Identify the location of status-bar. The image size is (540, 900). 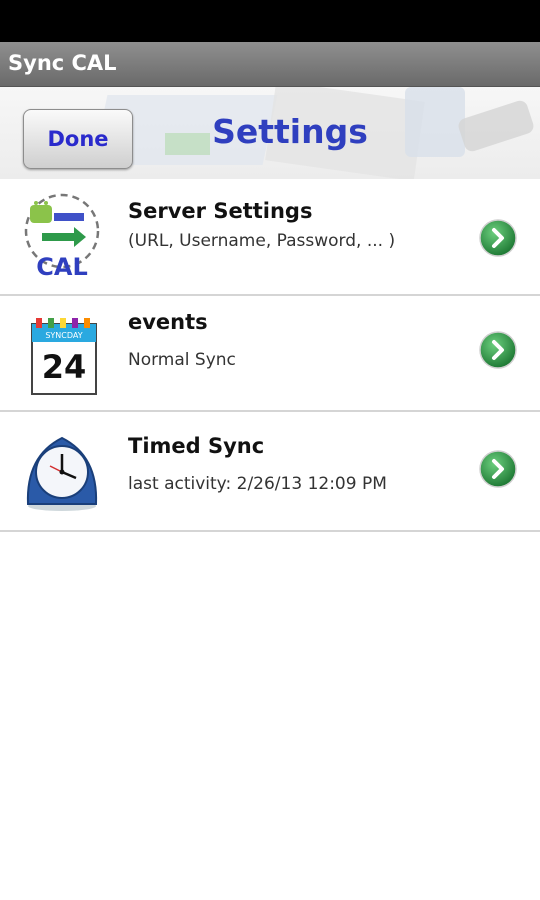
(270, 21).